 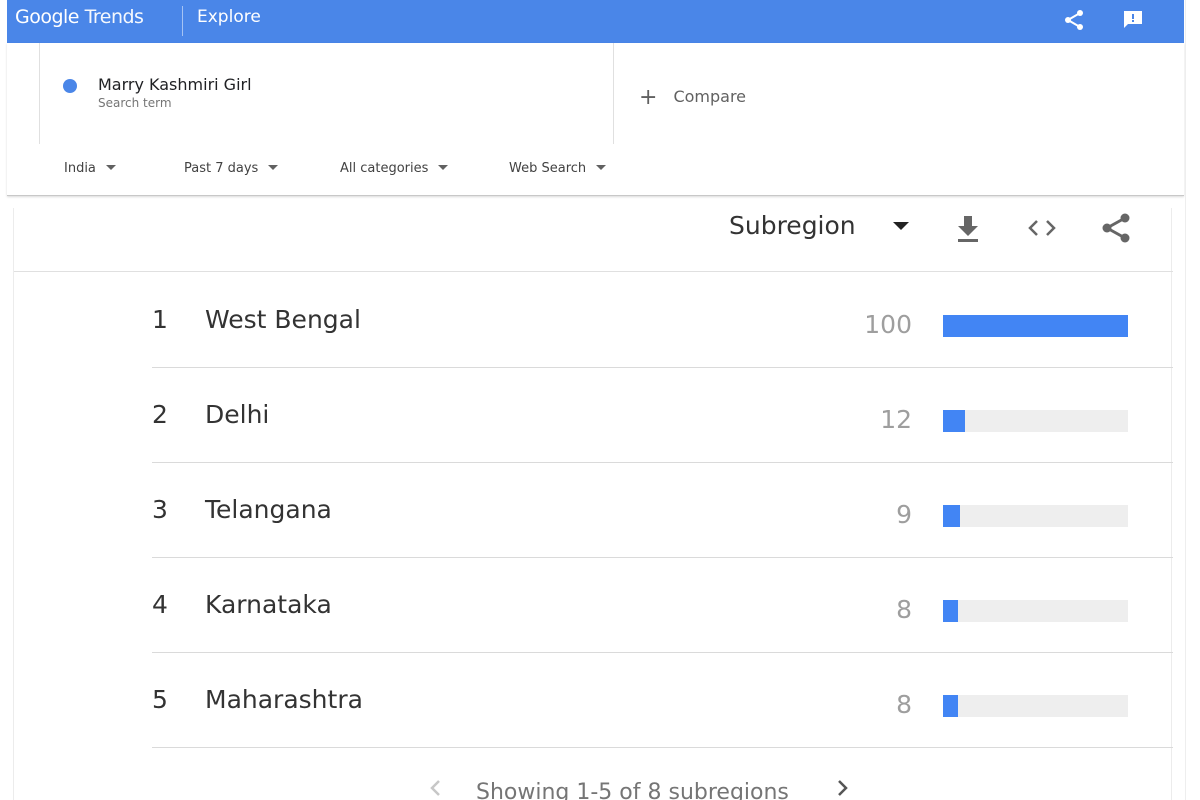 What do you see at coordinates (229, 17) in the screenshot?
I see `explore-title: Explore` at bounding box center [229, 17].